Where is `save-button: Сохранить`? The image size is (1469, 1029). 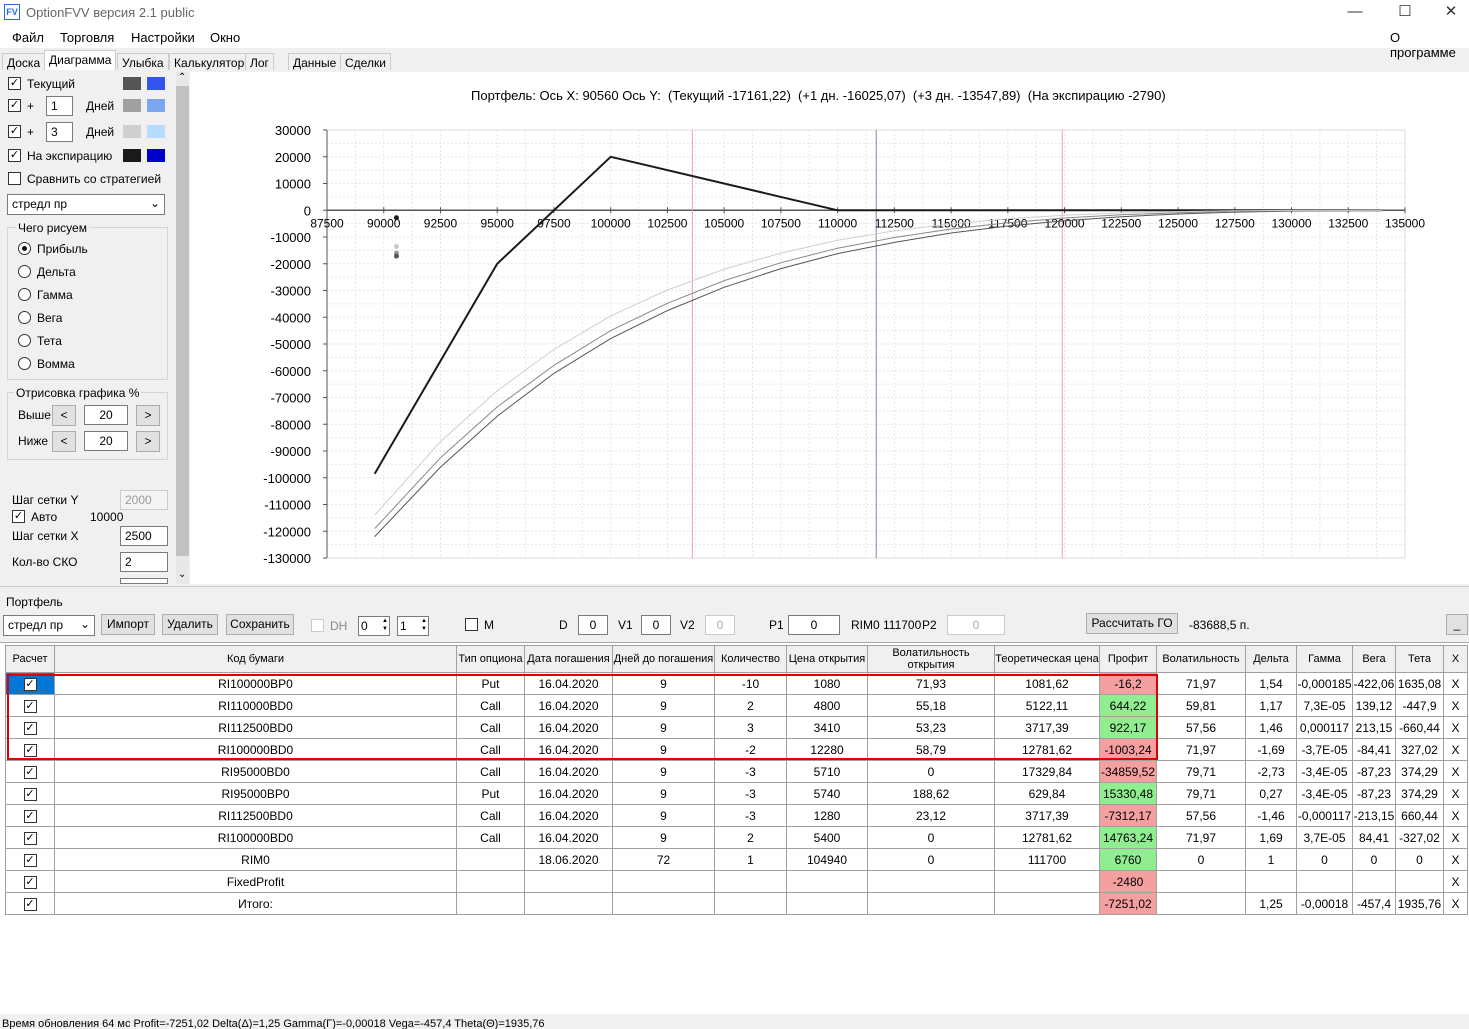 save-button: Сохранить is located at coordinates (260, 624).